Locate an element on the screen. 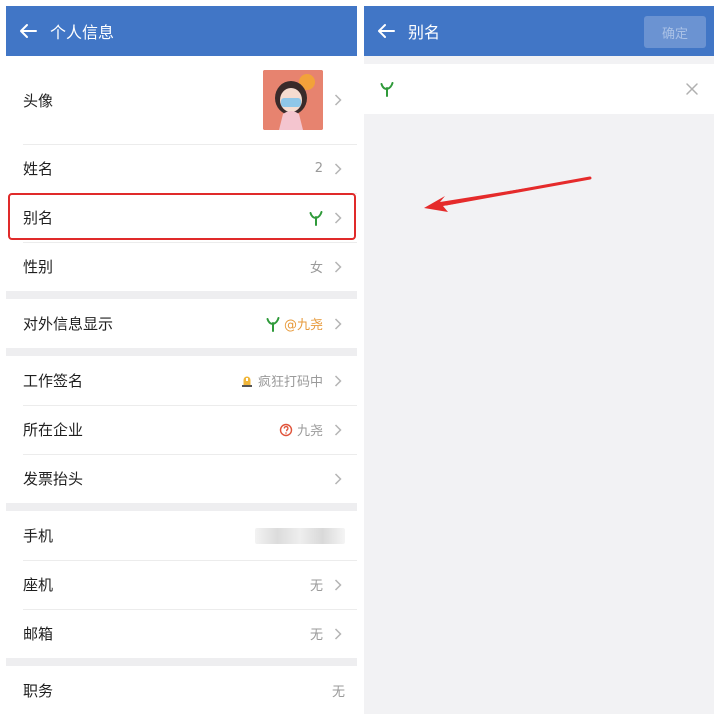  external-info-group: 对外信息显示 @九尧 is located at coordinates (181, 323).